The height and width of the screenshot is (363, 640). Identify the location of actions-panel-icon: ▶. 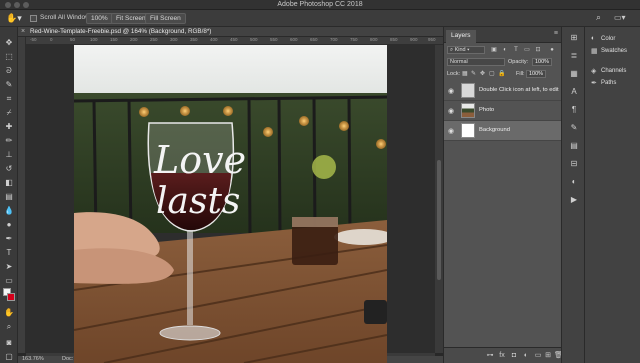
(574, 200).